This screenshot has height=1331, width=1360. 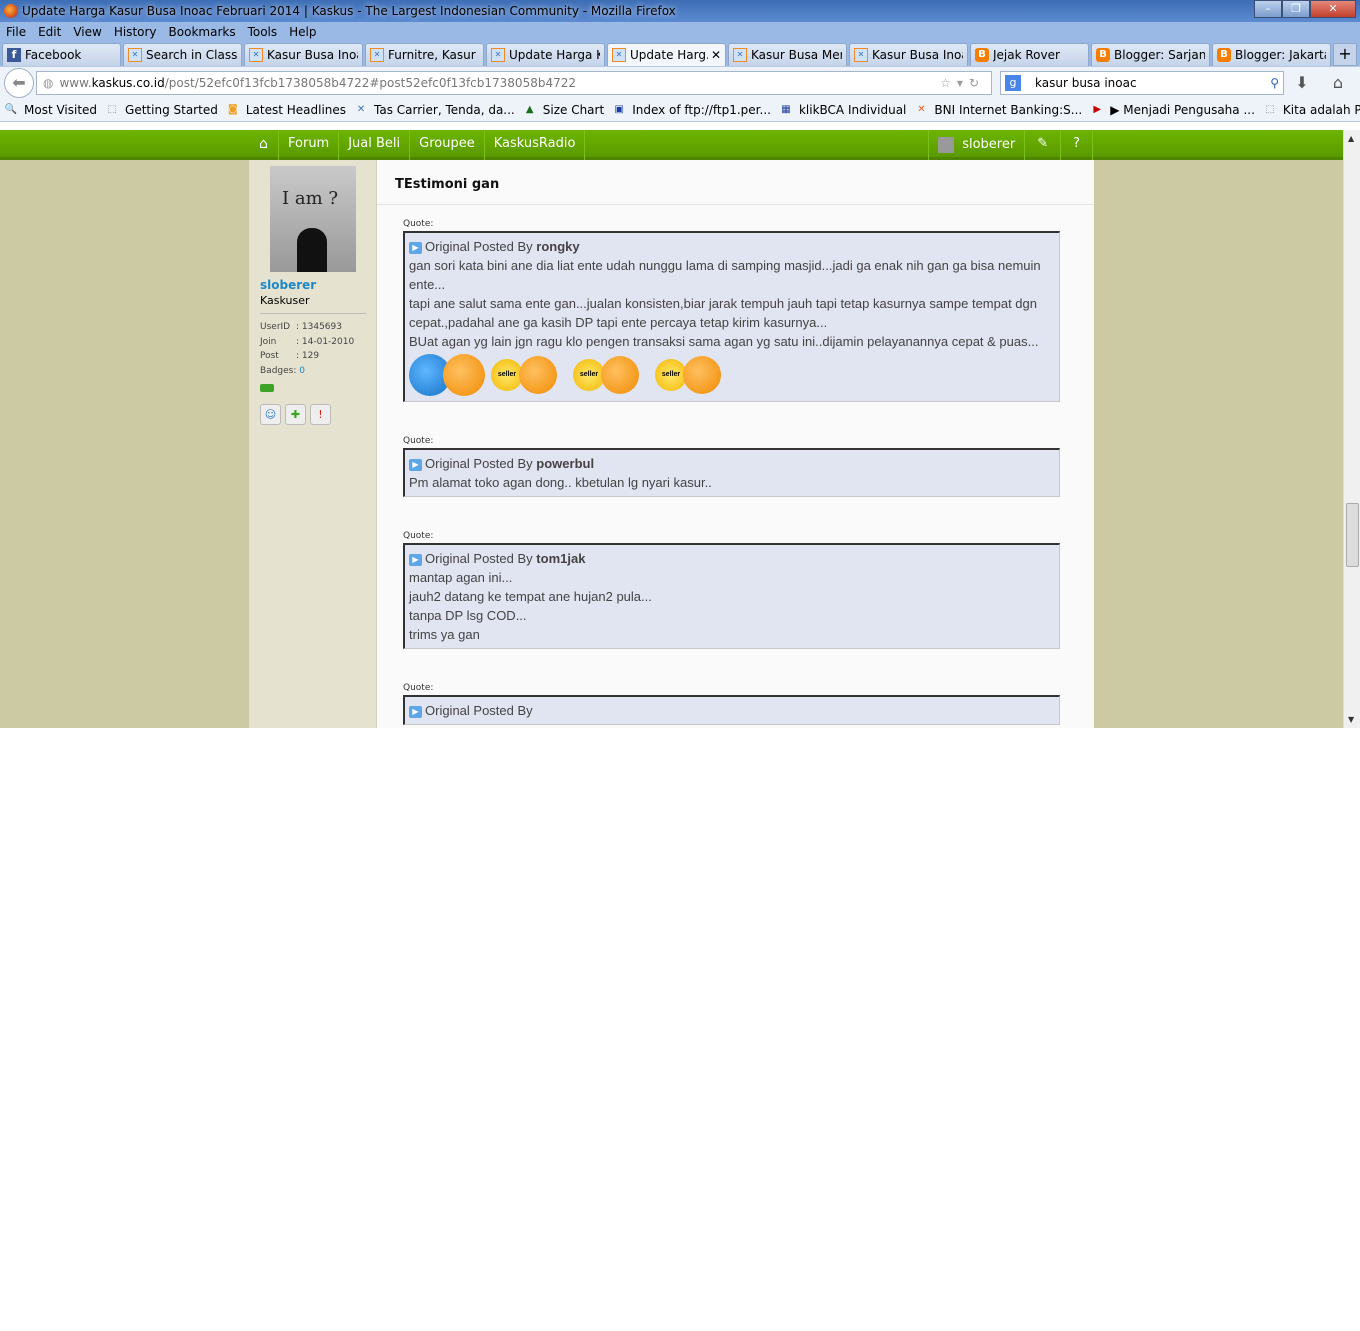 What do you see at coordinates (375, 145) in the screenshot?
I see `nav-jual-beli: Jual Beli` at bounding box center [375, 145].